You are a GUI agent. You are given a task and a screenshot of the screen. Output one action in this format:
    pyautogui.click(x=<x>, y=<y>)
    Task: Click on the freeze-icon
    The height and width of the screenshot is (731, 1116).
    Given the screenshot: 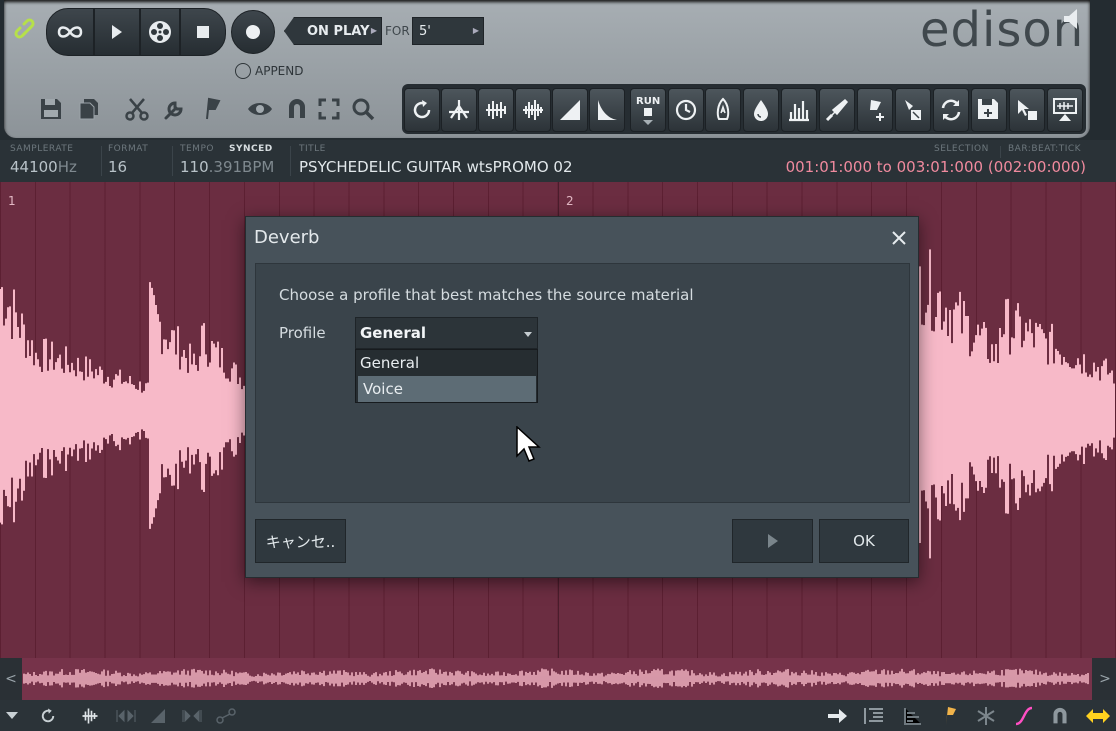 What is the action you would take?
    pyautogui.click(x=986, y=716)
    